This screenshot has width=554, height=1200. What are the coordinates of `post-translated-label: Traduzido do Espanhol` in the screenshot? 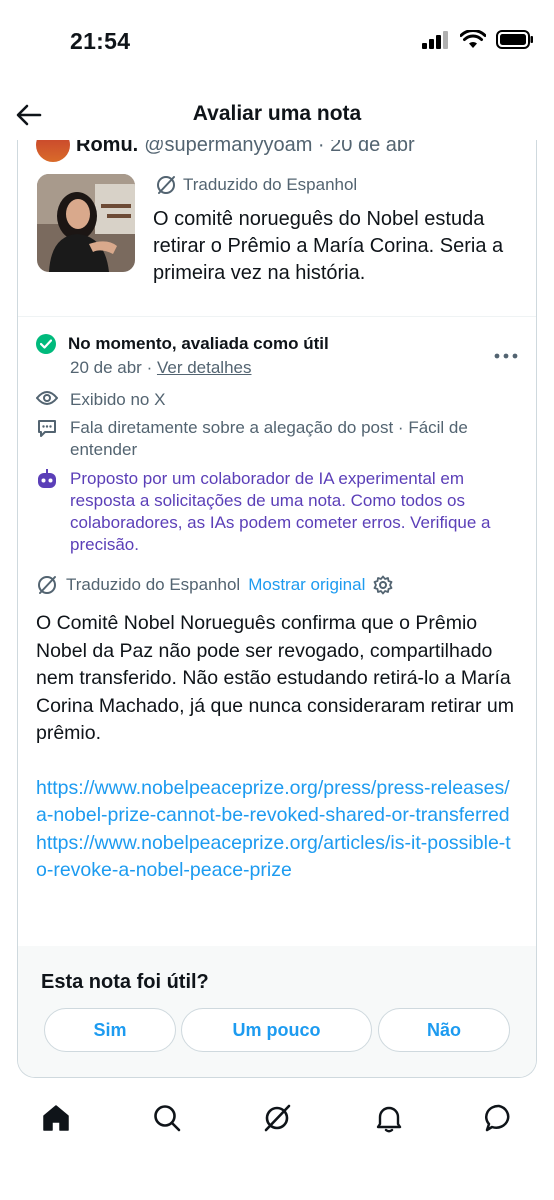 It's located at (256, 185).